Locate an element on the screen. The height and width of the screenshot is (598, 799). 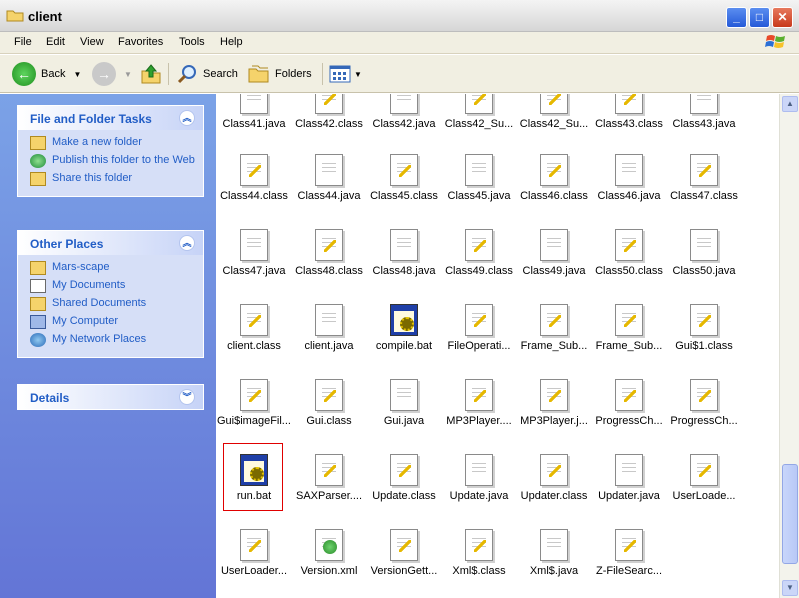
forward-button: → ▼ is located at coordinates (112, 74).